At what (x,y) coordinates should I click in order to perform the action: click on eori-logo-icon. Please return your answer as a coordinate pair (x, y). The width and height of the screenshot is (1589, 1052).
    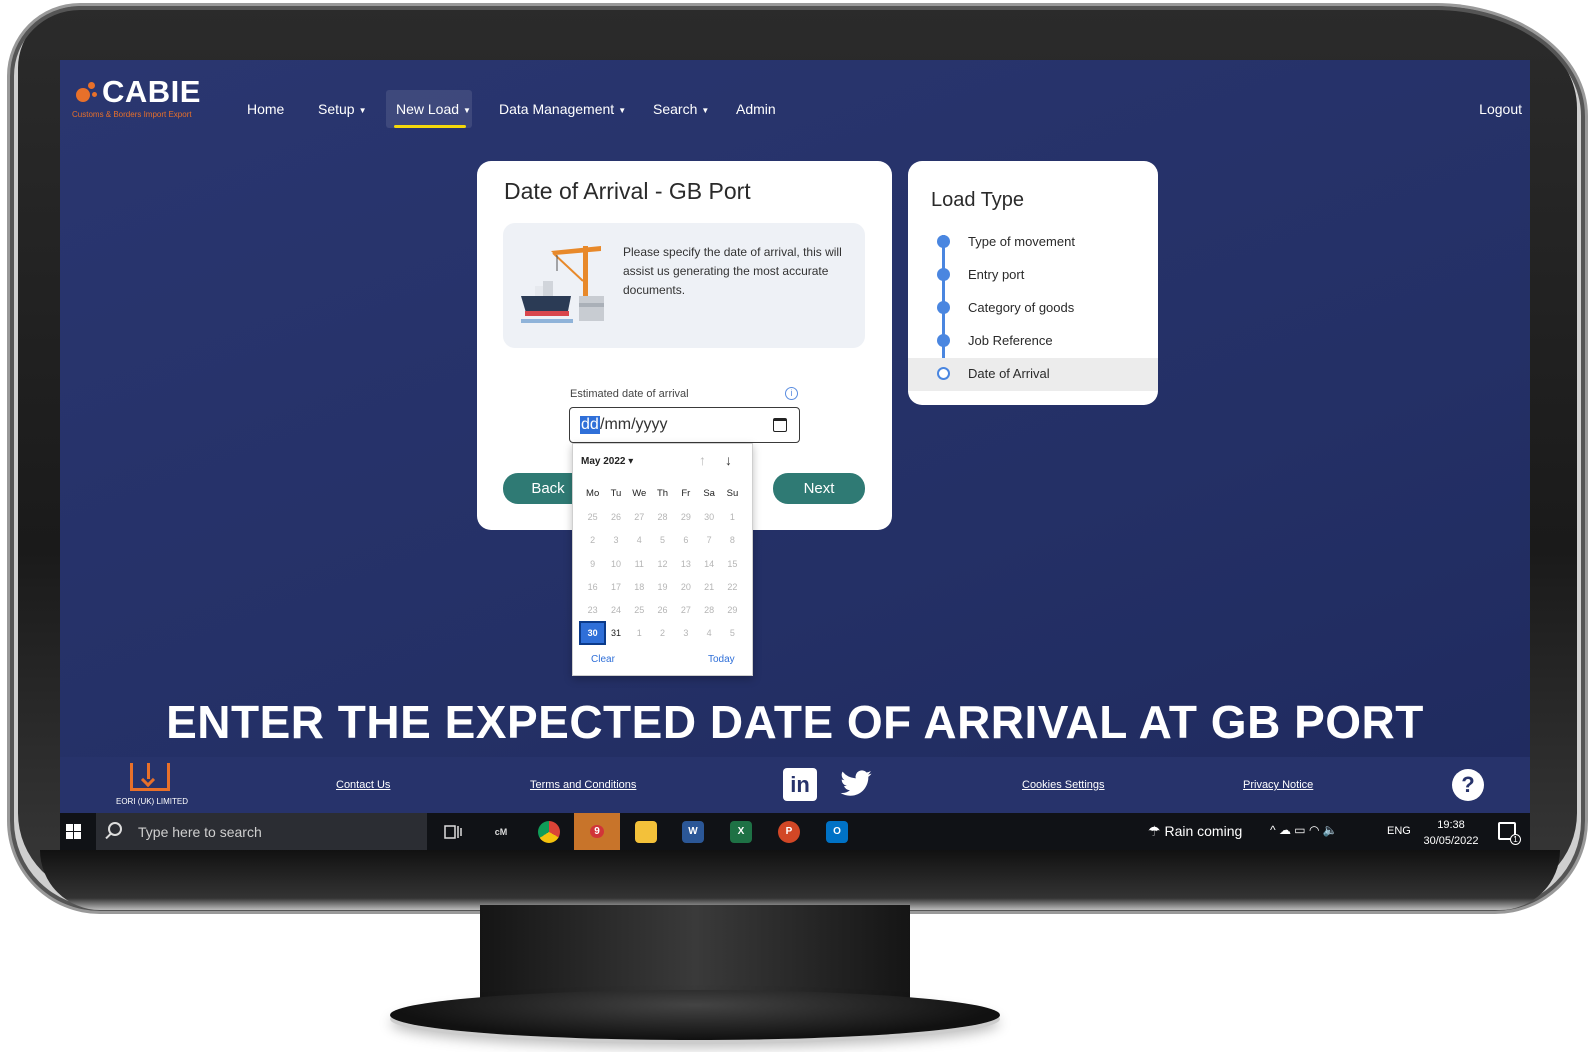
    Looking at the image, I should click on (150, 777).